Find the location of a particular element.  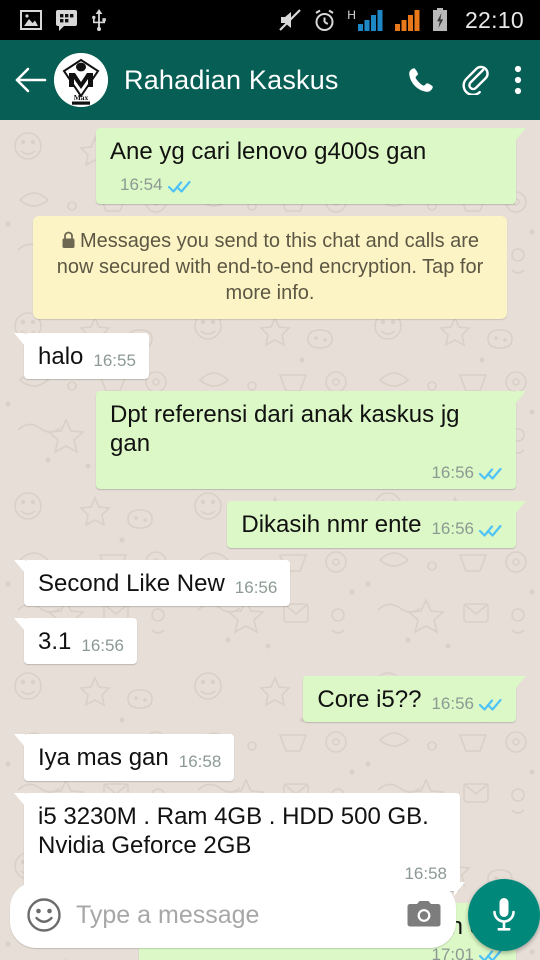

status-bar: H 22:10 is located at coordinates (270, 20).